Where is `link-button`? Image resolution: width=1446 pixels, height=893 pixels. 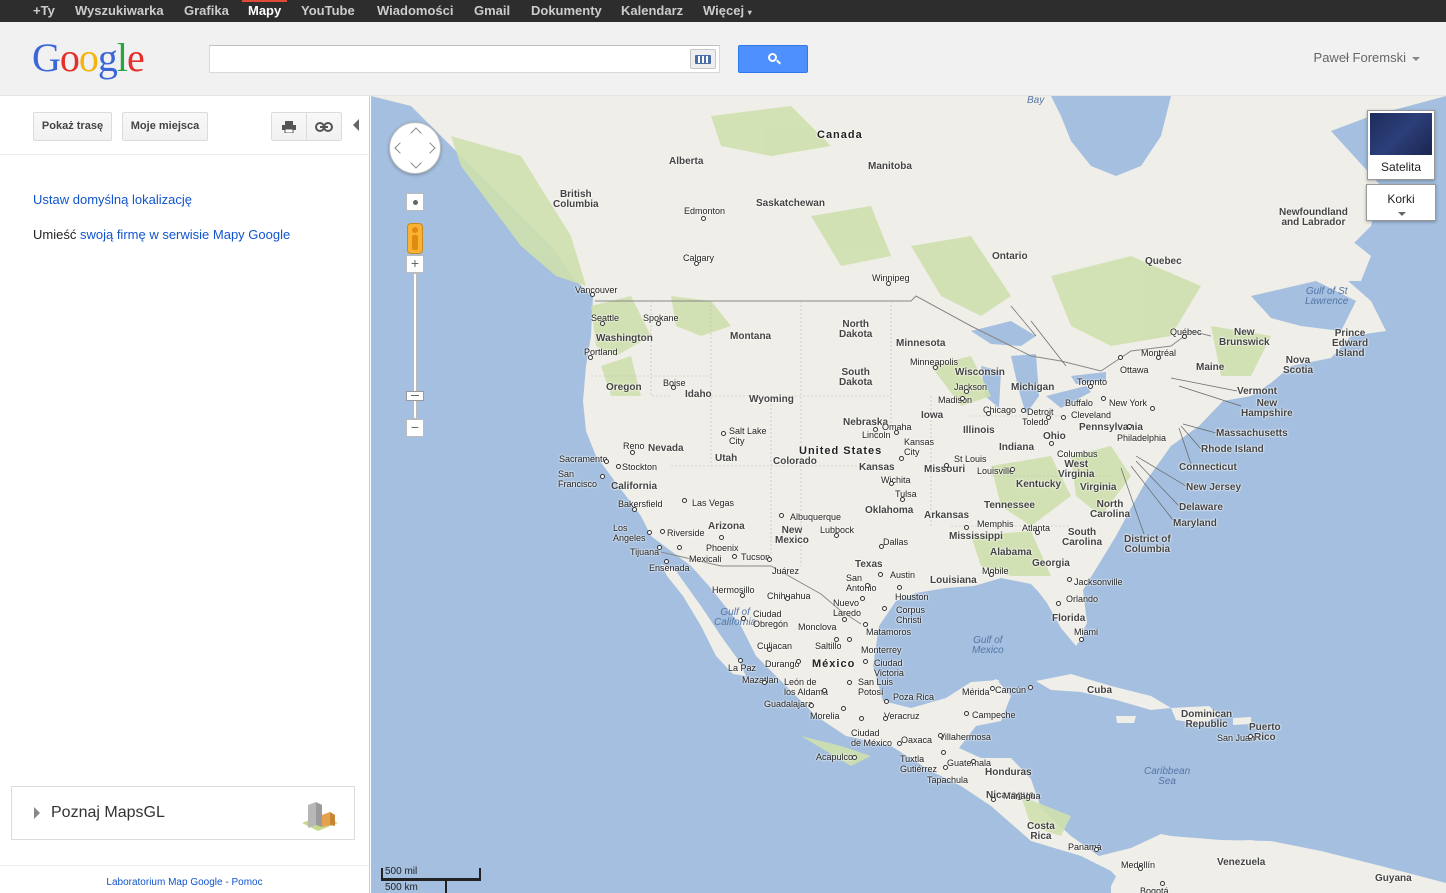
link-button is located at coordinates (324, 126).